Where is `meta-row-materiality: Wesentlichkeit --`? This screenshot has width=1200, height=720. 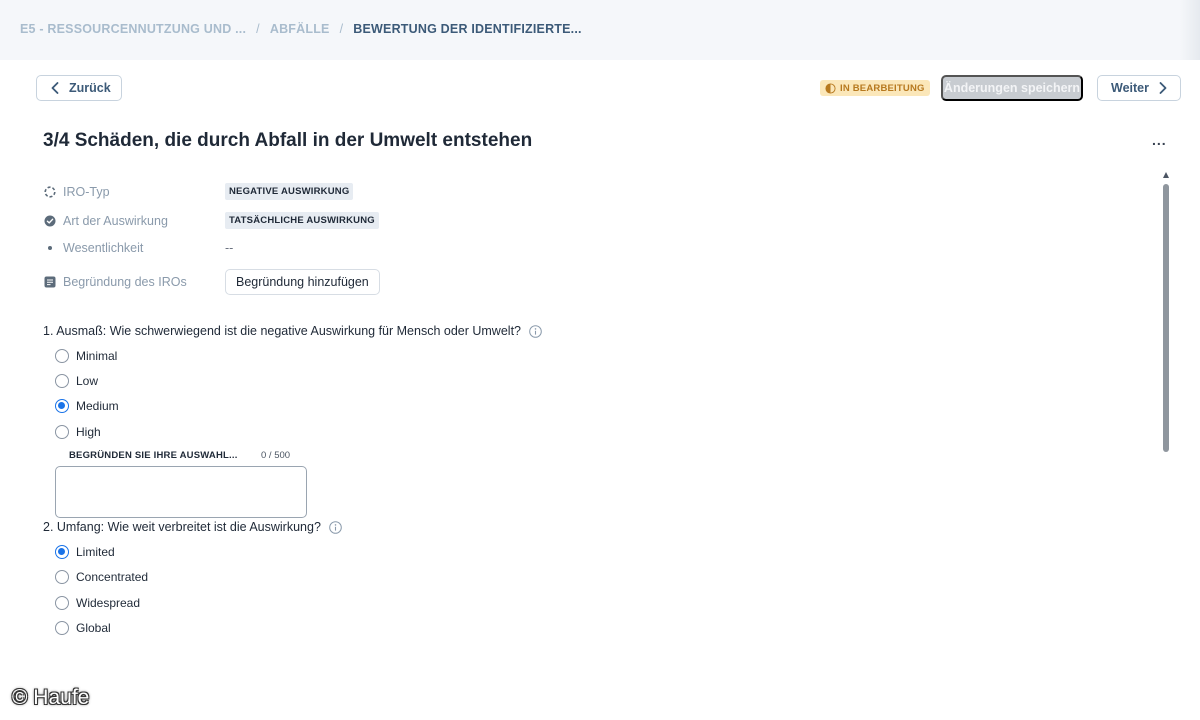
meta-row-materiality: Wesentlichkeit -- is located at coordinates (138, 248).